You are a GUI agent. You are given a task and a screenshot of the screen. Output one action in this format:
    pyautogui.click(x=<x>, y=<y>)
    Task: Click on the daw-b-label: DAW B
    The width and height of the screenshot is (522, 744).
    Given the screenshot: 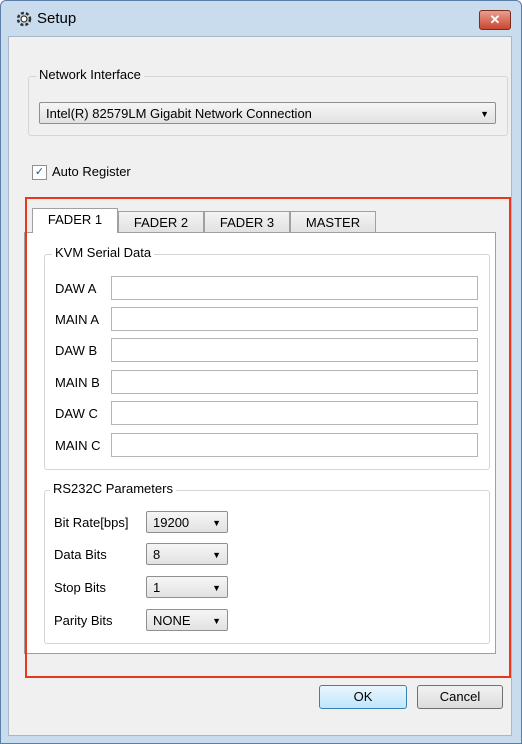 What is the action you would take?
    pyautogui.click(x=76, y=350)
    